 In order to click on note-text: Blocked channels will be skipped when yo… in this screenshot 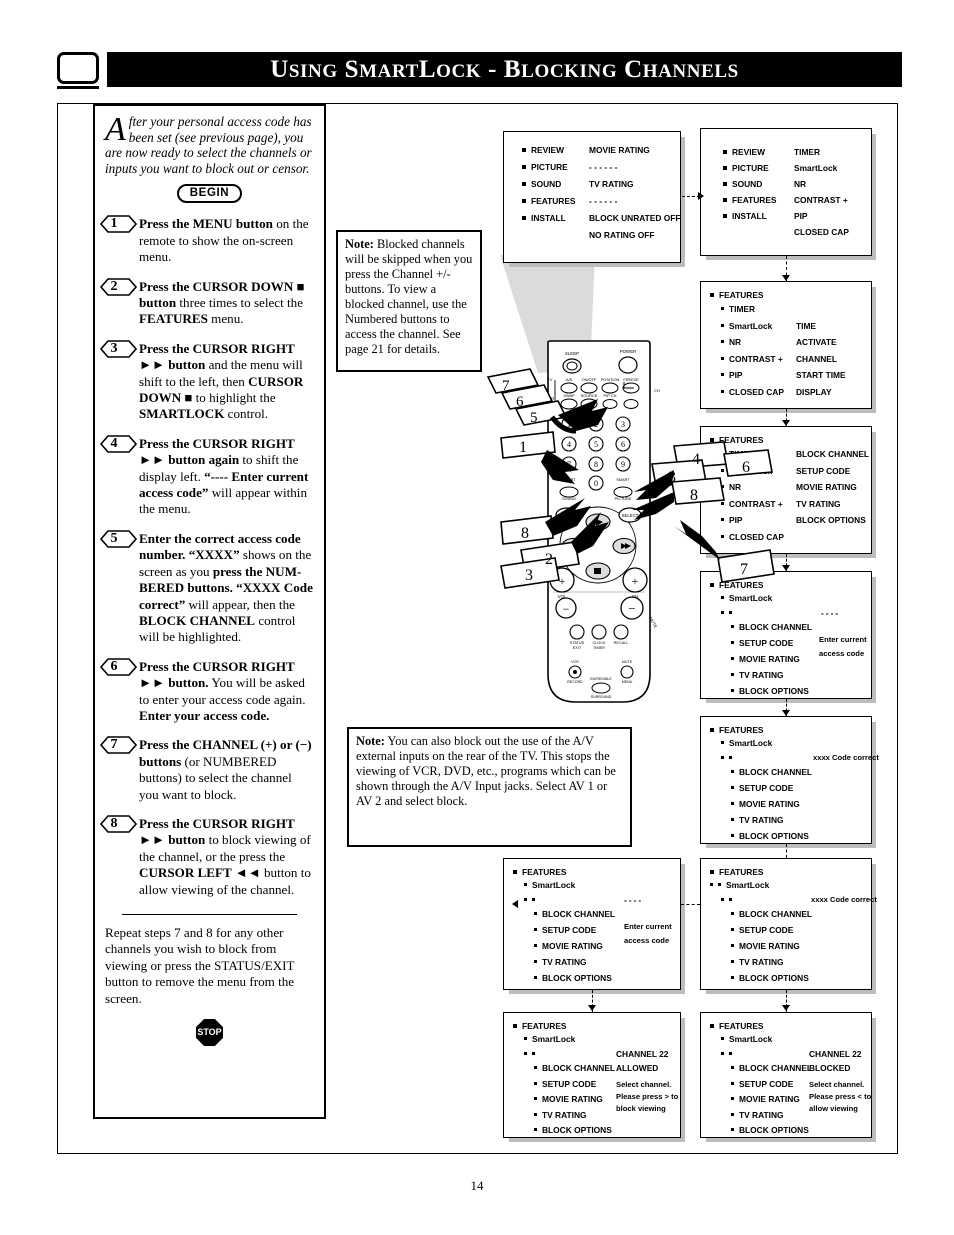, I will do `click(409, 296)`.